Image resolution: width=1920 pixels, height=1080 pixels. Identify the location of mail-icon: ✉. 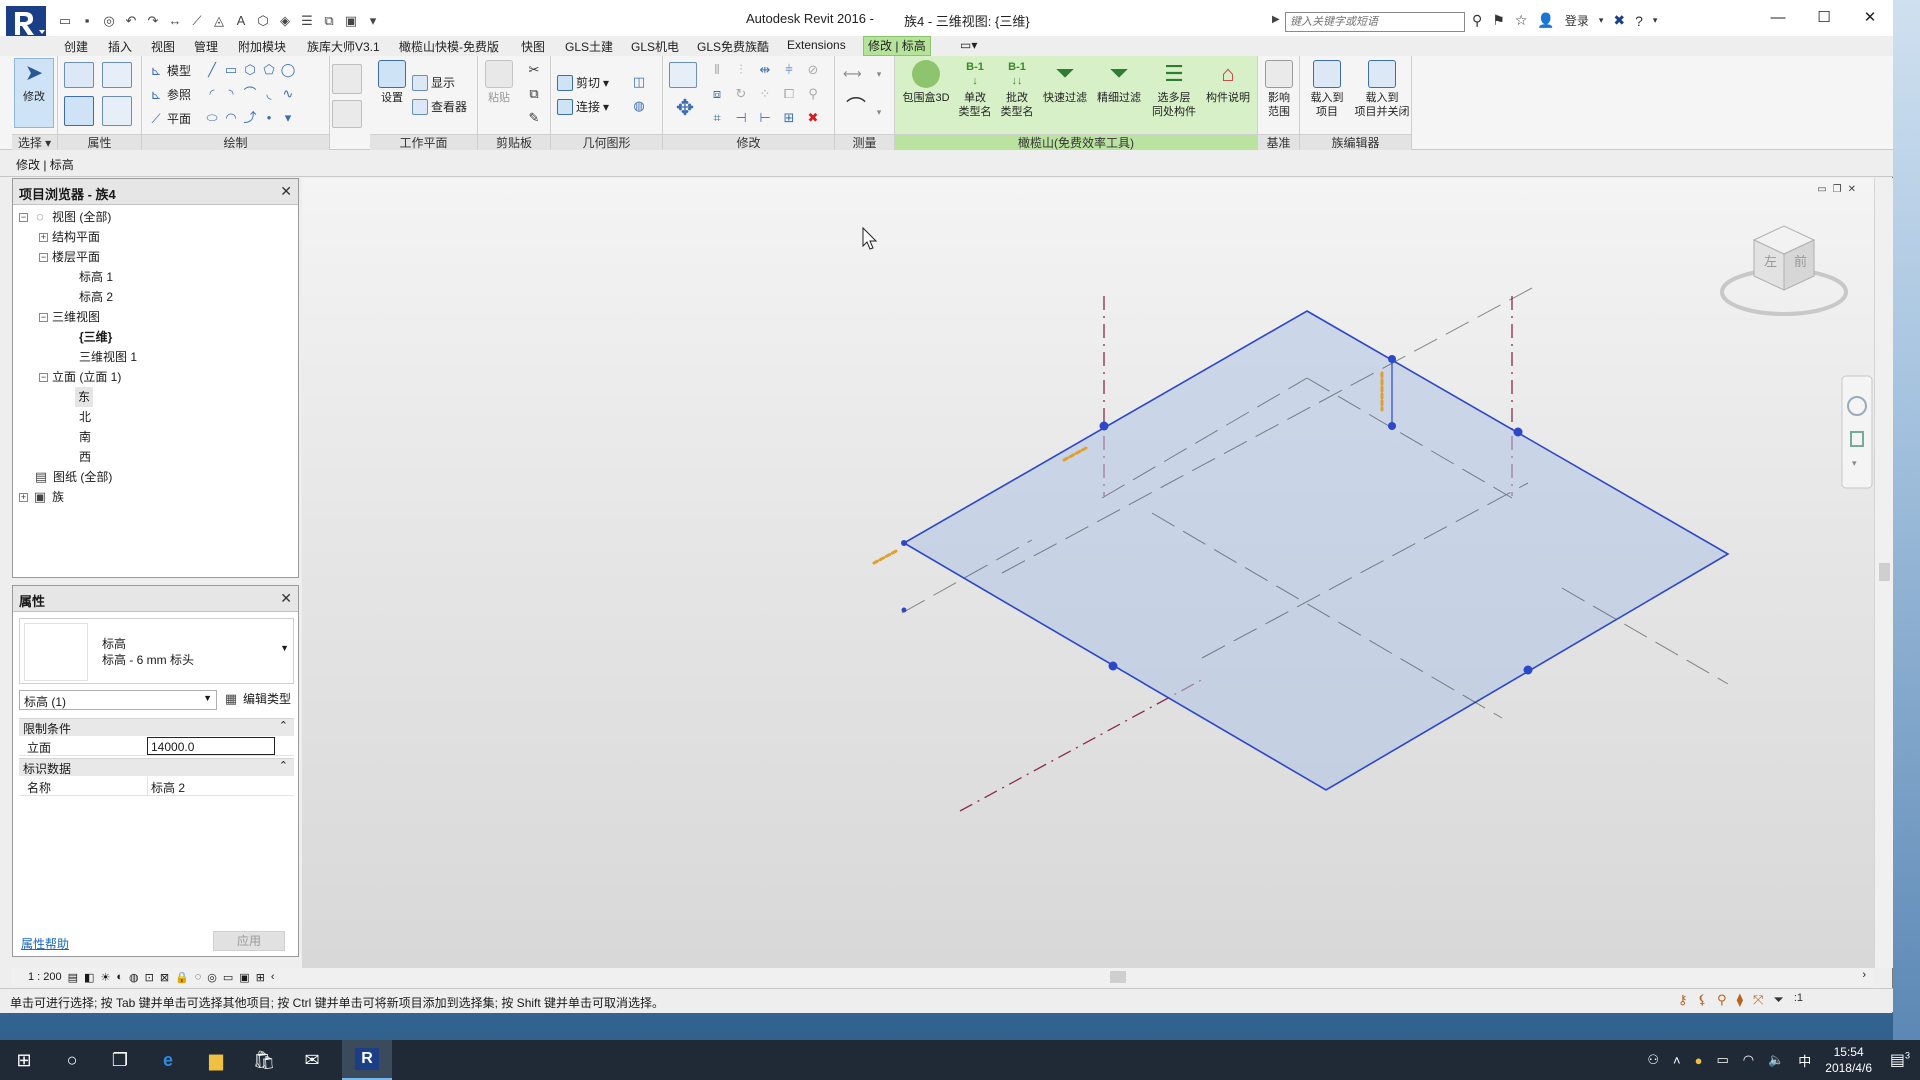
(312, 1060).